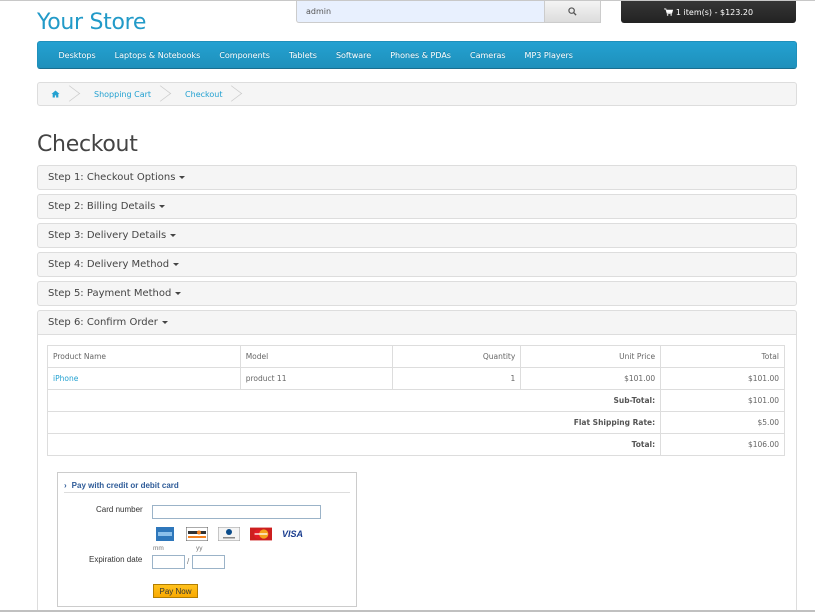 This screenshot has height=612, width=815. I want to click on search-icon, so click(572, 11).